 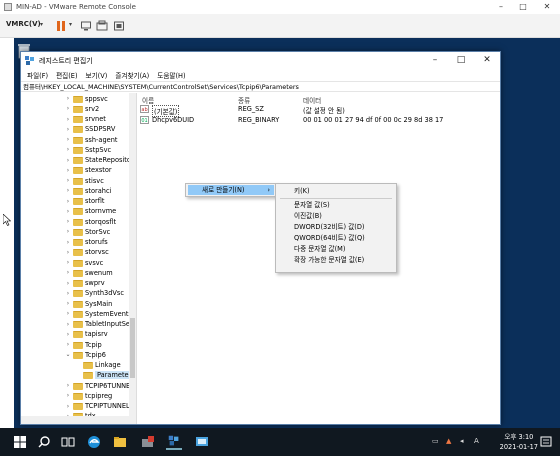 I want to click on volume-icon: ◂, so click(x=462, y=441).